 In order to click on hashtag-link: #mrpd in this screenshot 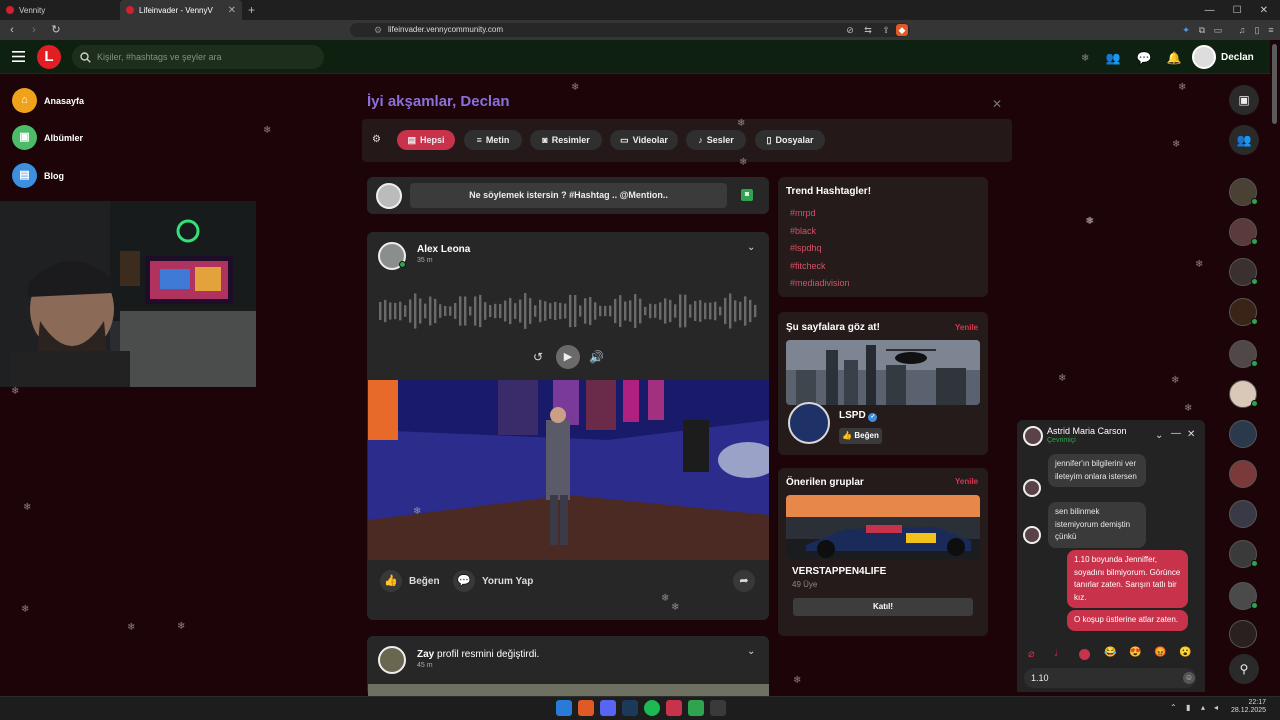, I will do `click(803, 213)`.